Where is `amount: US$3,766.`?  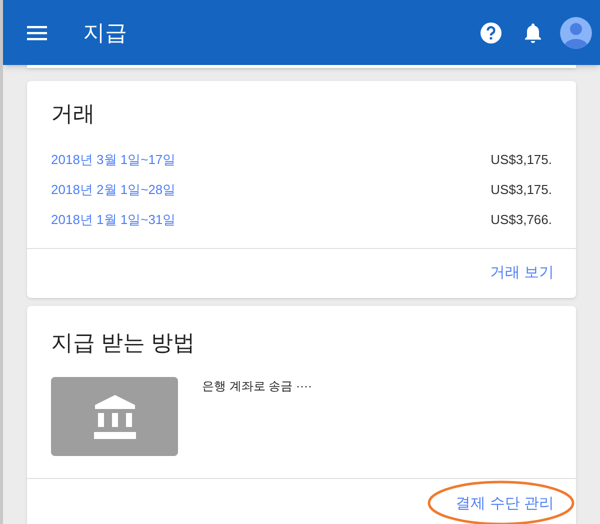
amount: US$3,766. is located at coordinates (521, 220).